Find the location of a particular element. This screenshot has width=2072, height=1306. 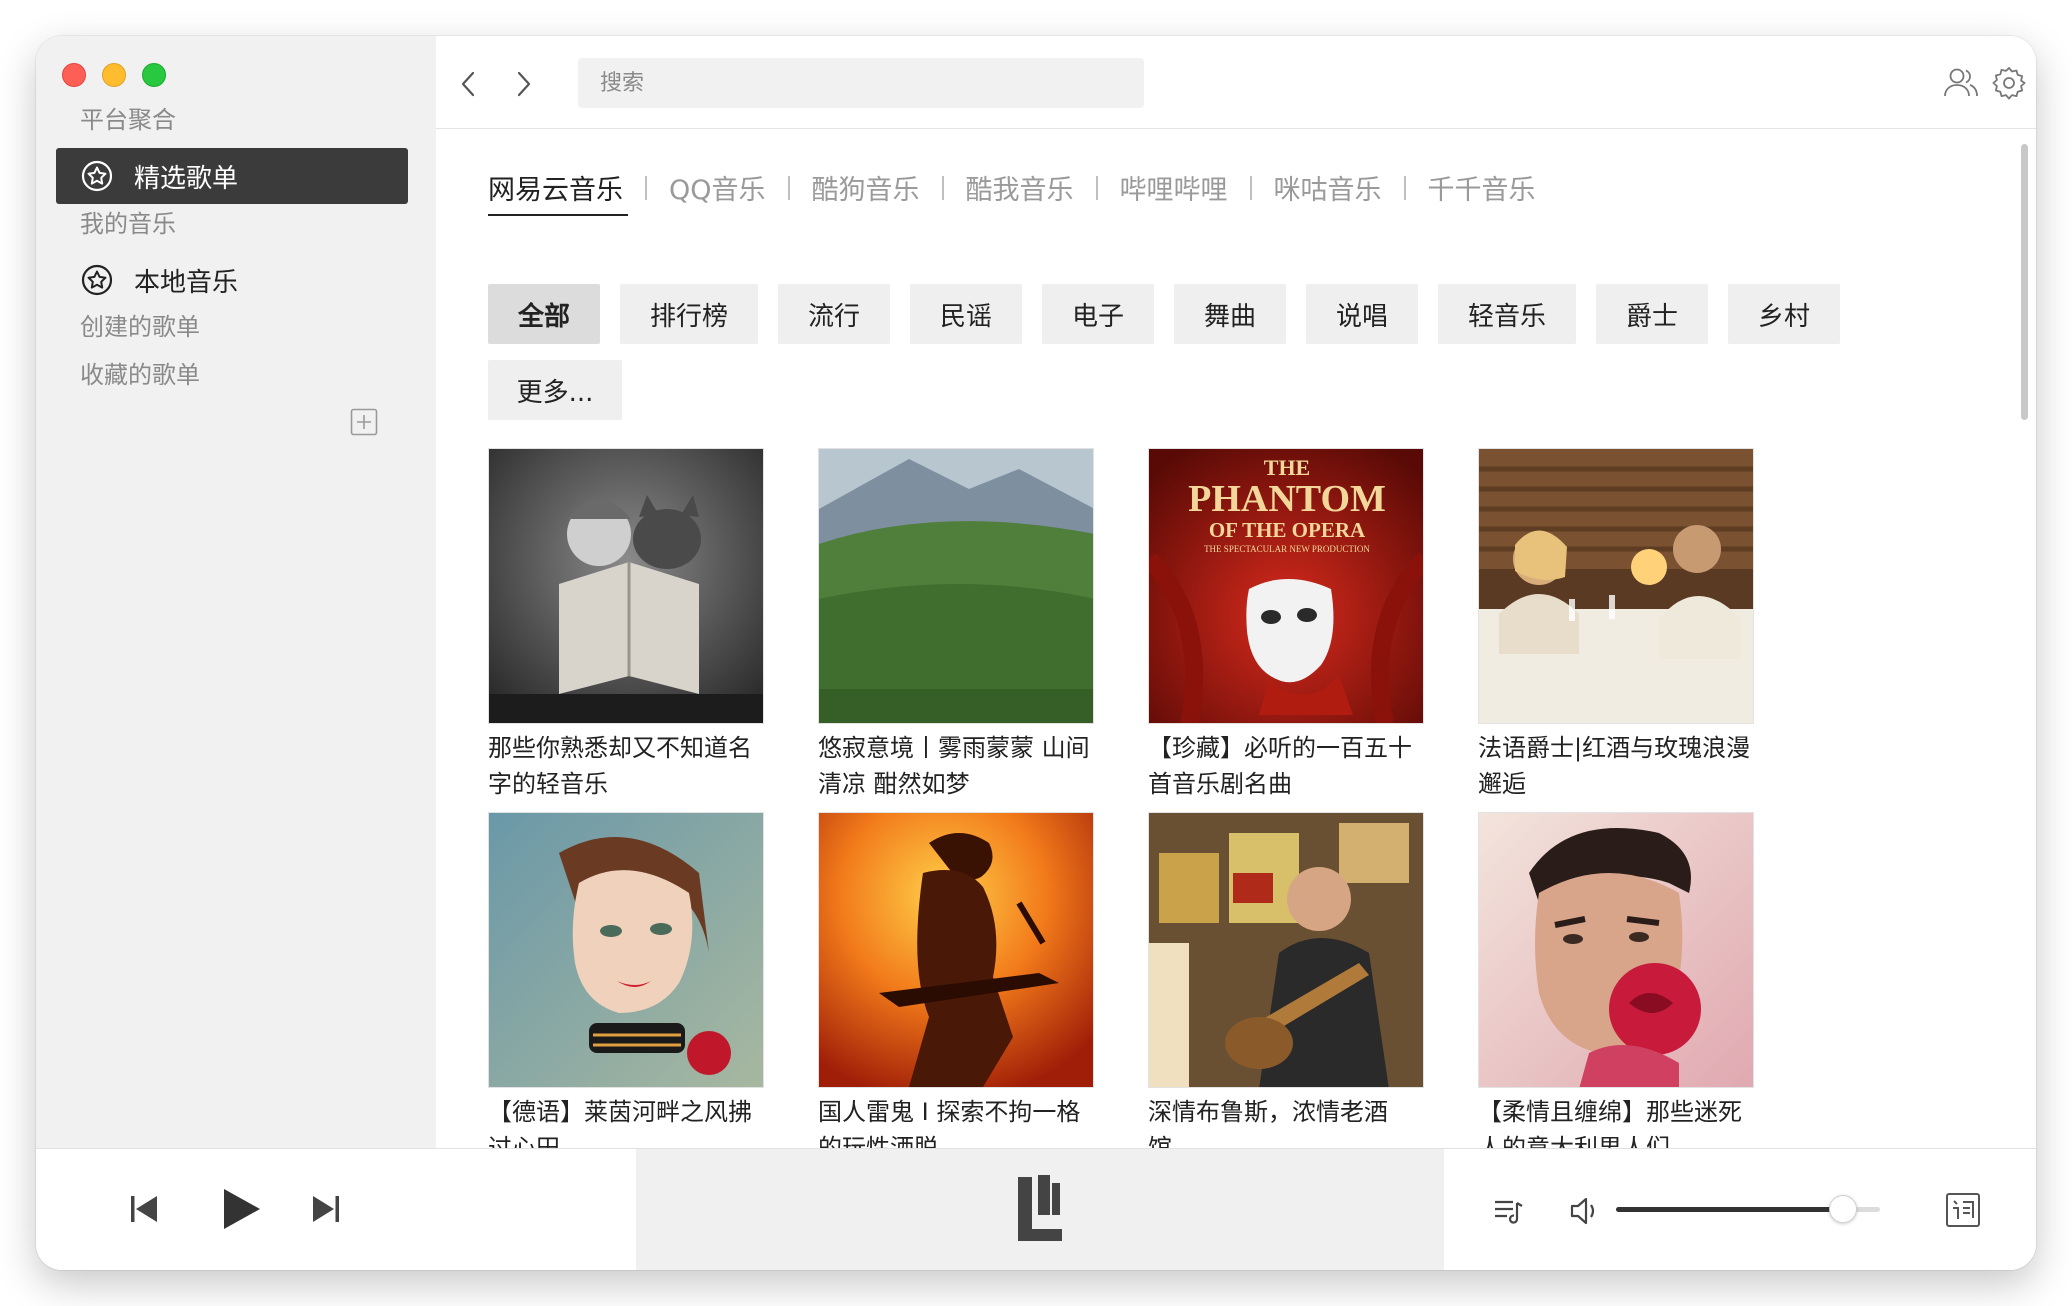

app-logo-icon is located at coordinates (1040, 1209).